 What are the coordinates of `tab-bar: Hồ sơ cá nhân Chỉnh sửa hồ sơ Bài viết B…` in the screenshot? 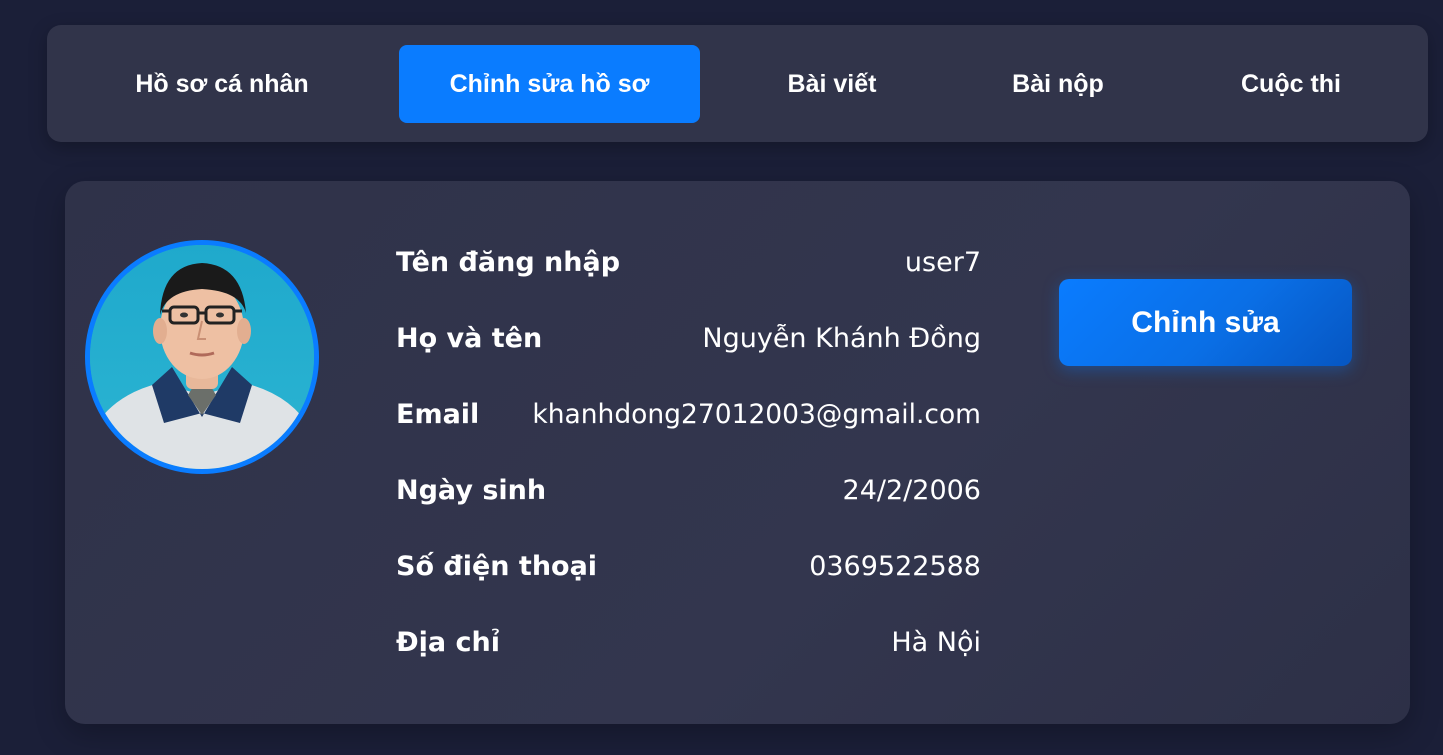 It's located at (737, 83).